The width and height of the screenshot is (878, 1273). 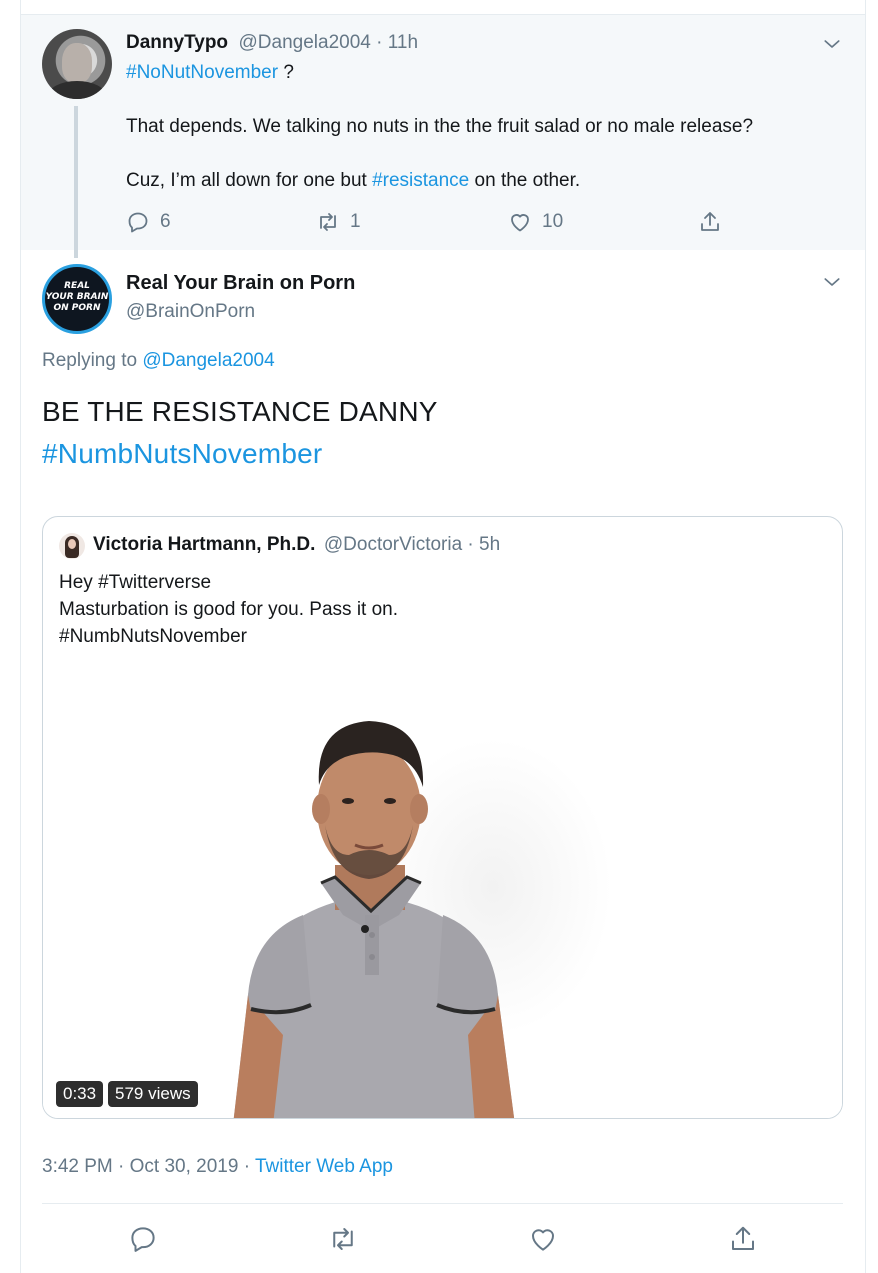 I want to click on hashtag-link: #NumbNutsNovember, so click(x=182, y=454).